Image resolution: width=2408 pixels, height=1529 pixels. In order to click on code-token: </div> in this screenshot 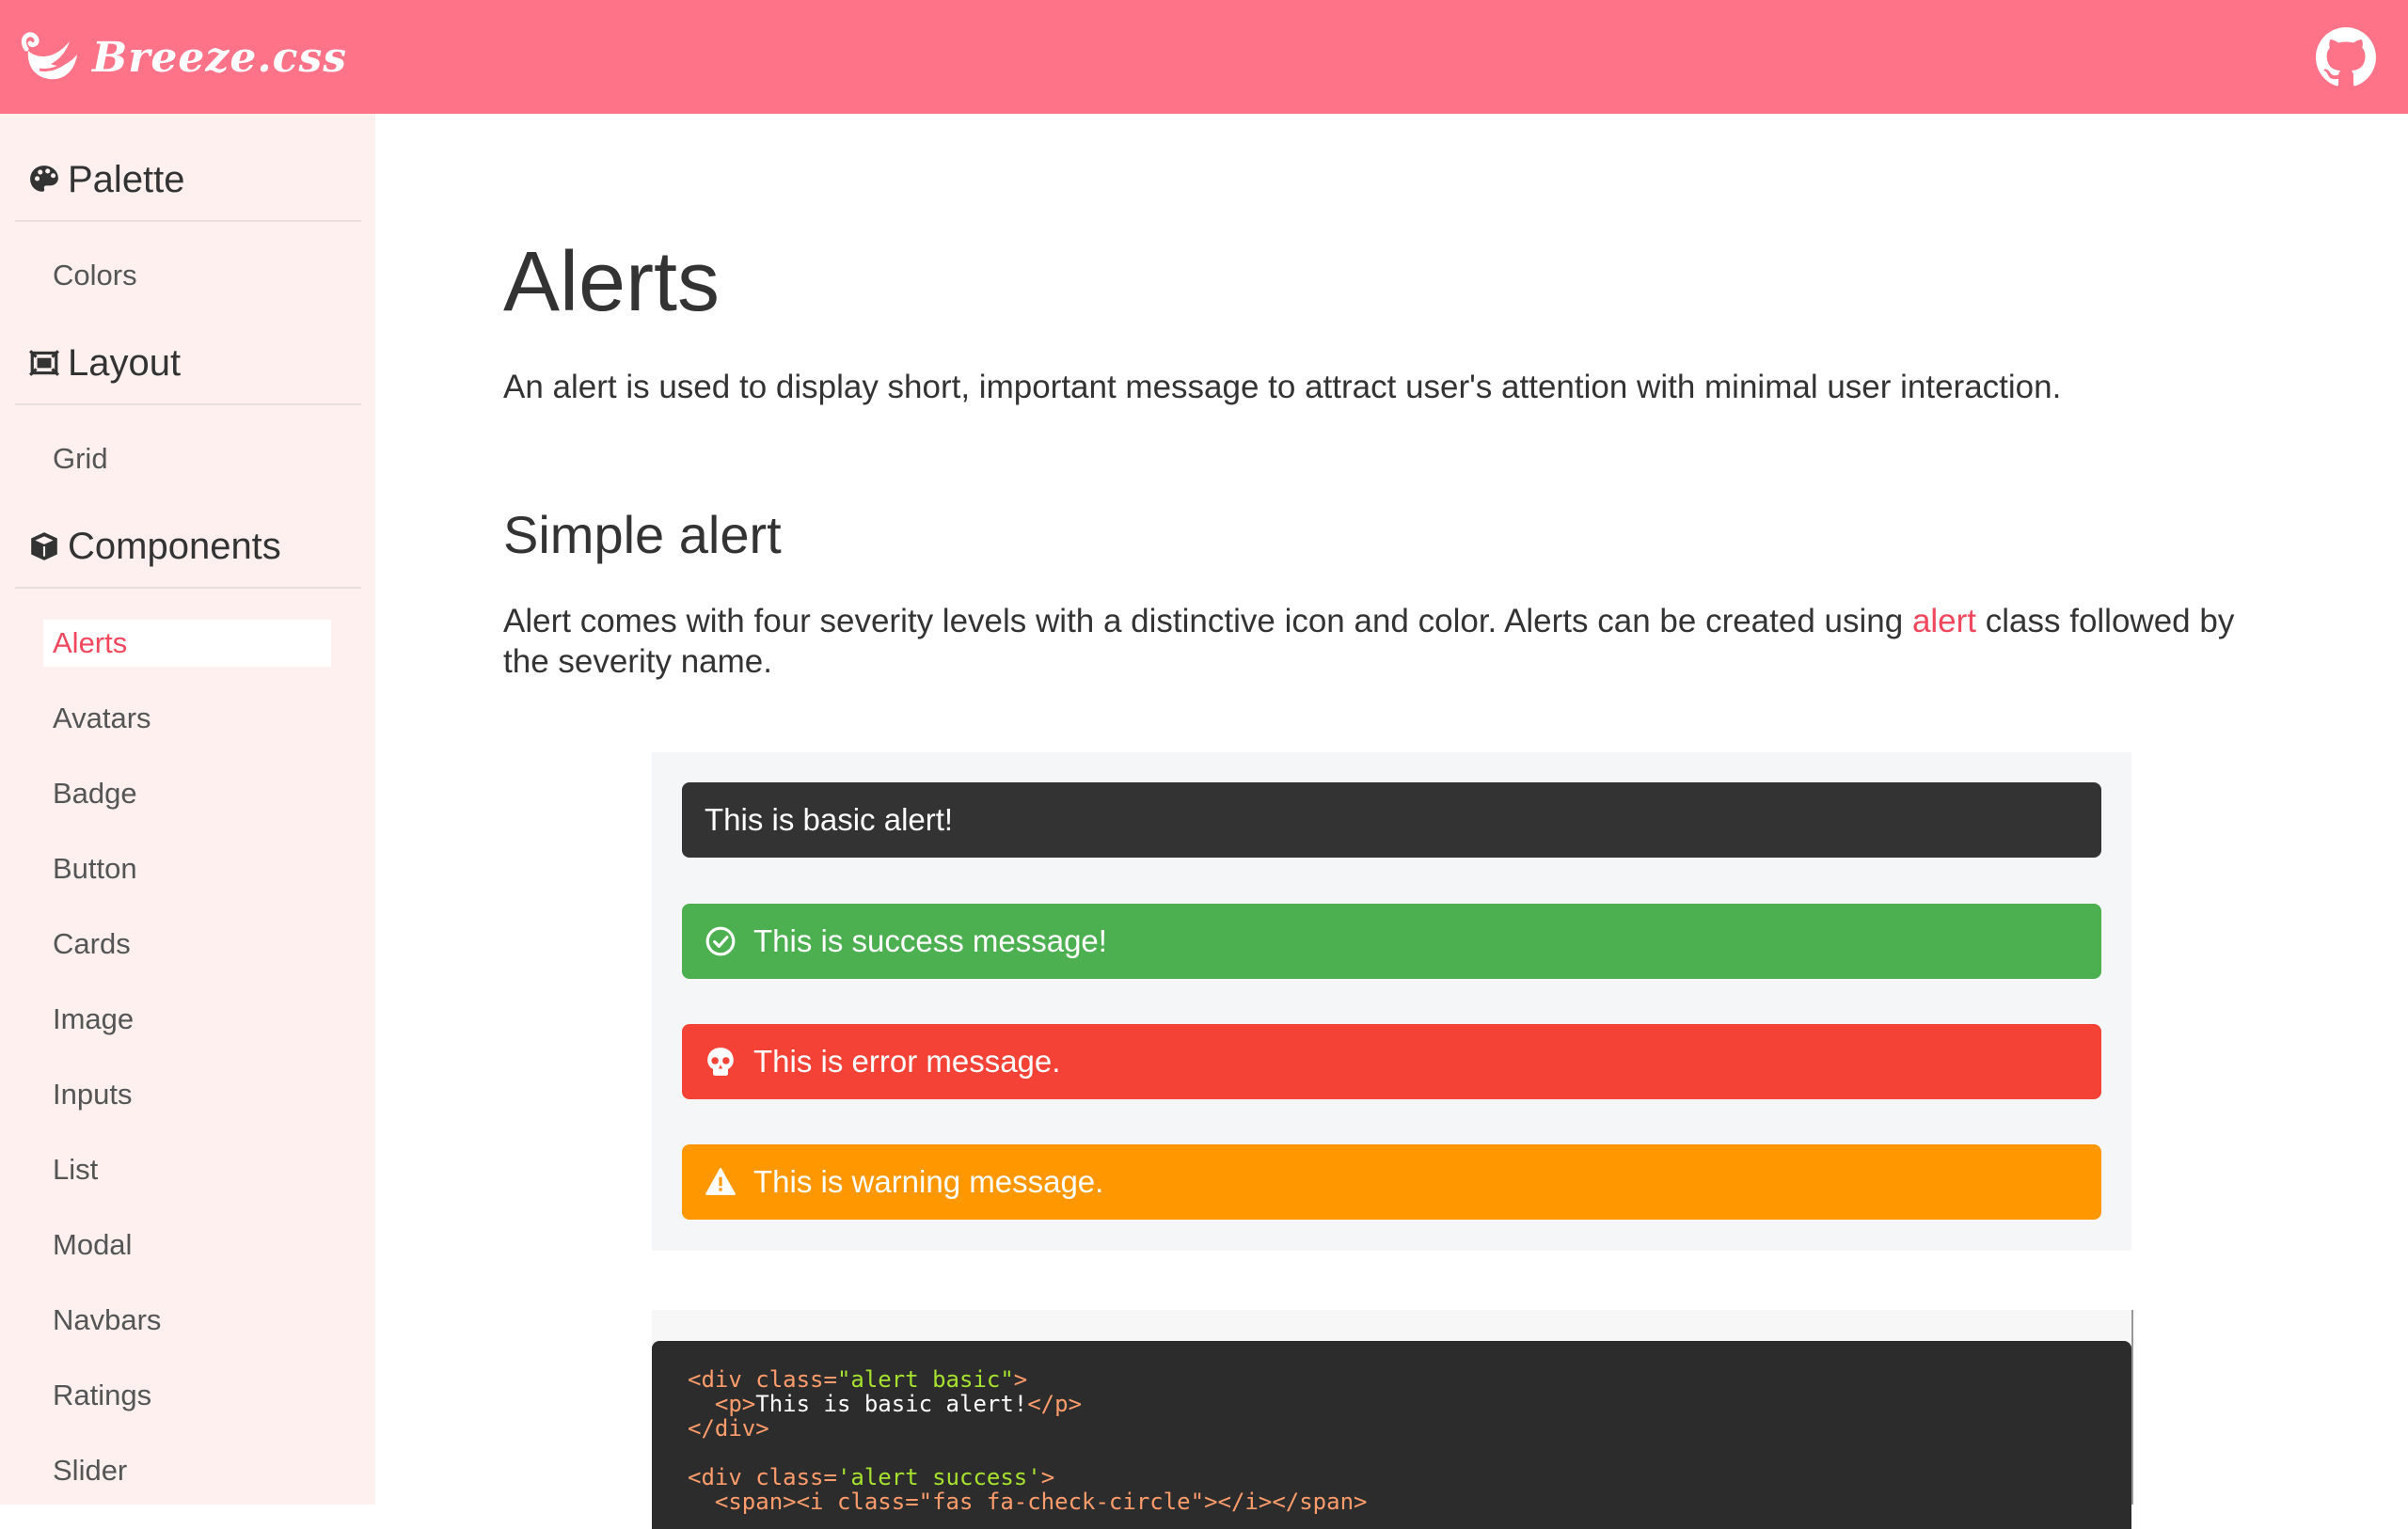, I will do `click(728, 1429)`.